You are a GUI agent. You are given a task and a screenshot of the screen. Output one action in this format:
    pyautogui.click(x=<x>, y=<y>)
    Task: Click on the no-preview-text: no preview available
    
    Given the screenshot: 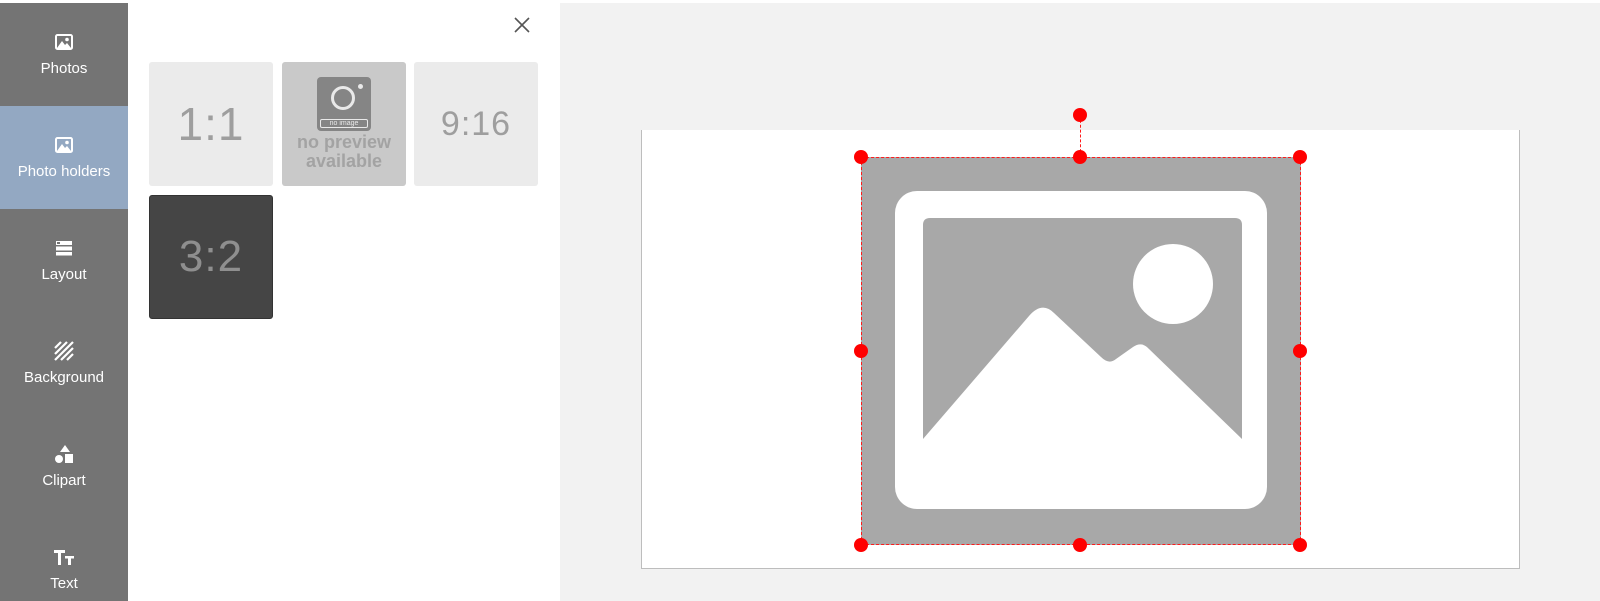 What is the action you would take?
    pyautogui.click(x=344, y=152)
    